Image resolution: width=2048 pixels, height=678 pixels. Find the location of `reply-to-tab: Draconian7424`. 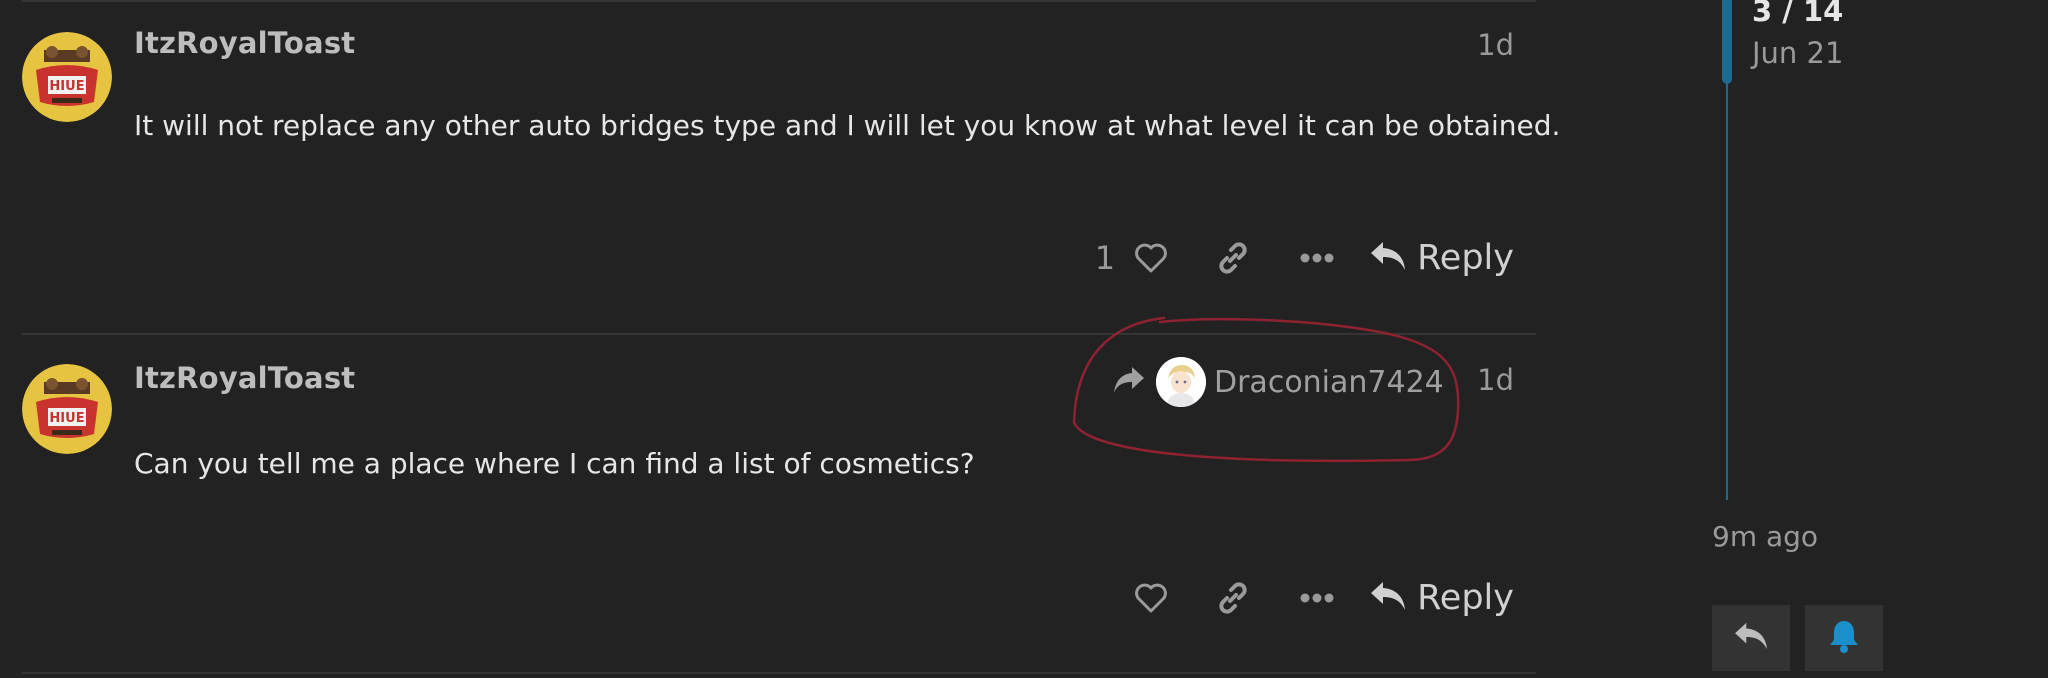

reply-to-tab: Draconian7424 is located at coordinates (1278, 382).